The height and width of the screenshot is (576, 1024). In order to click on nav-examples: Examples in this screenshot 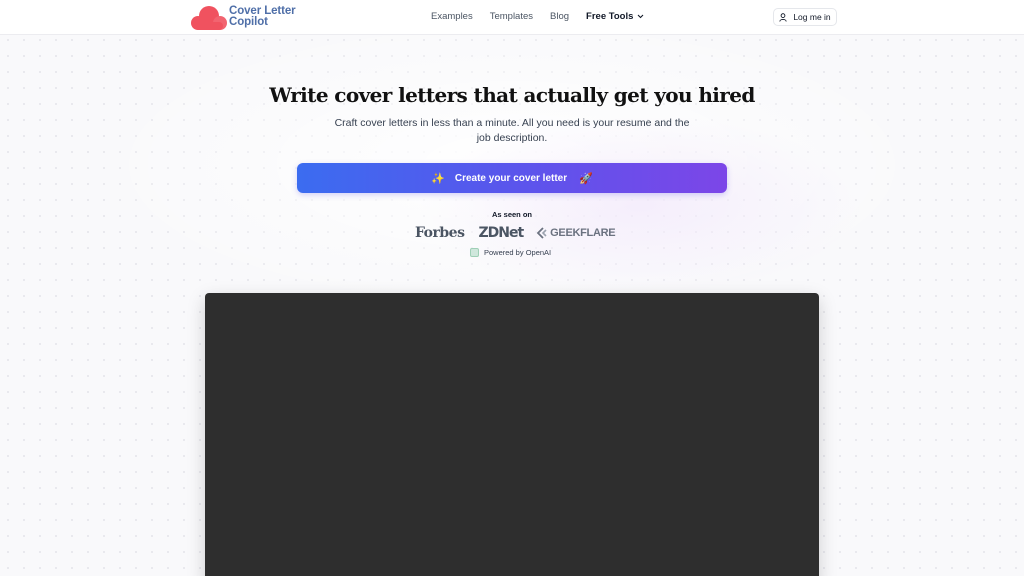, I will do `click(452, 16)`.